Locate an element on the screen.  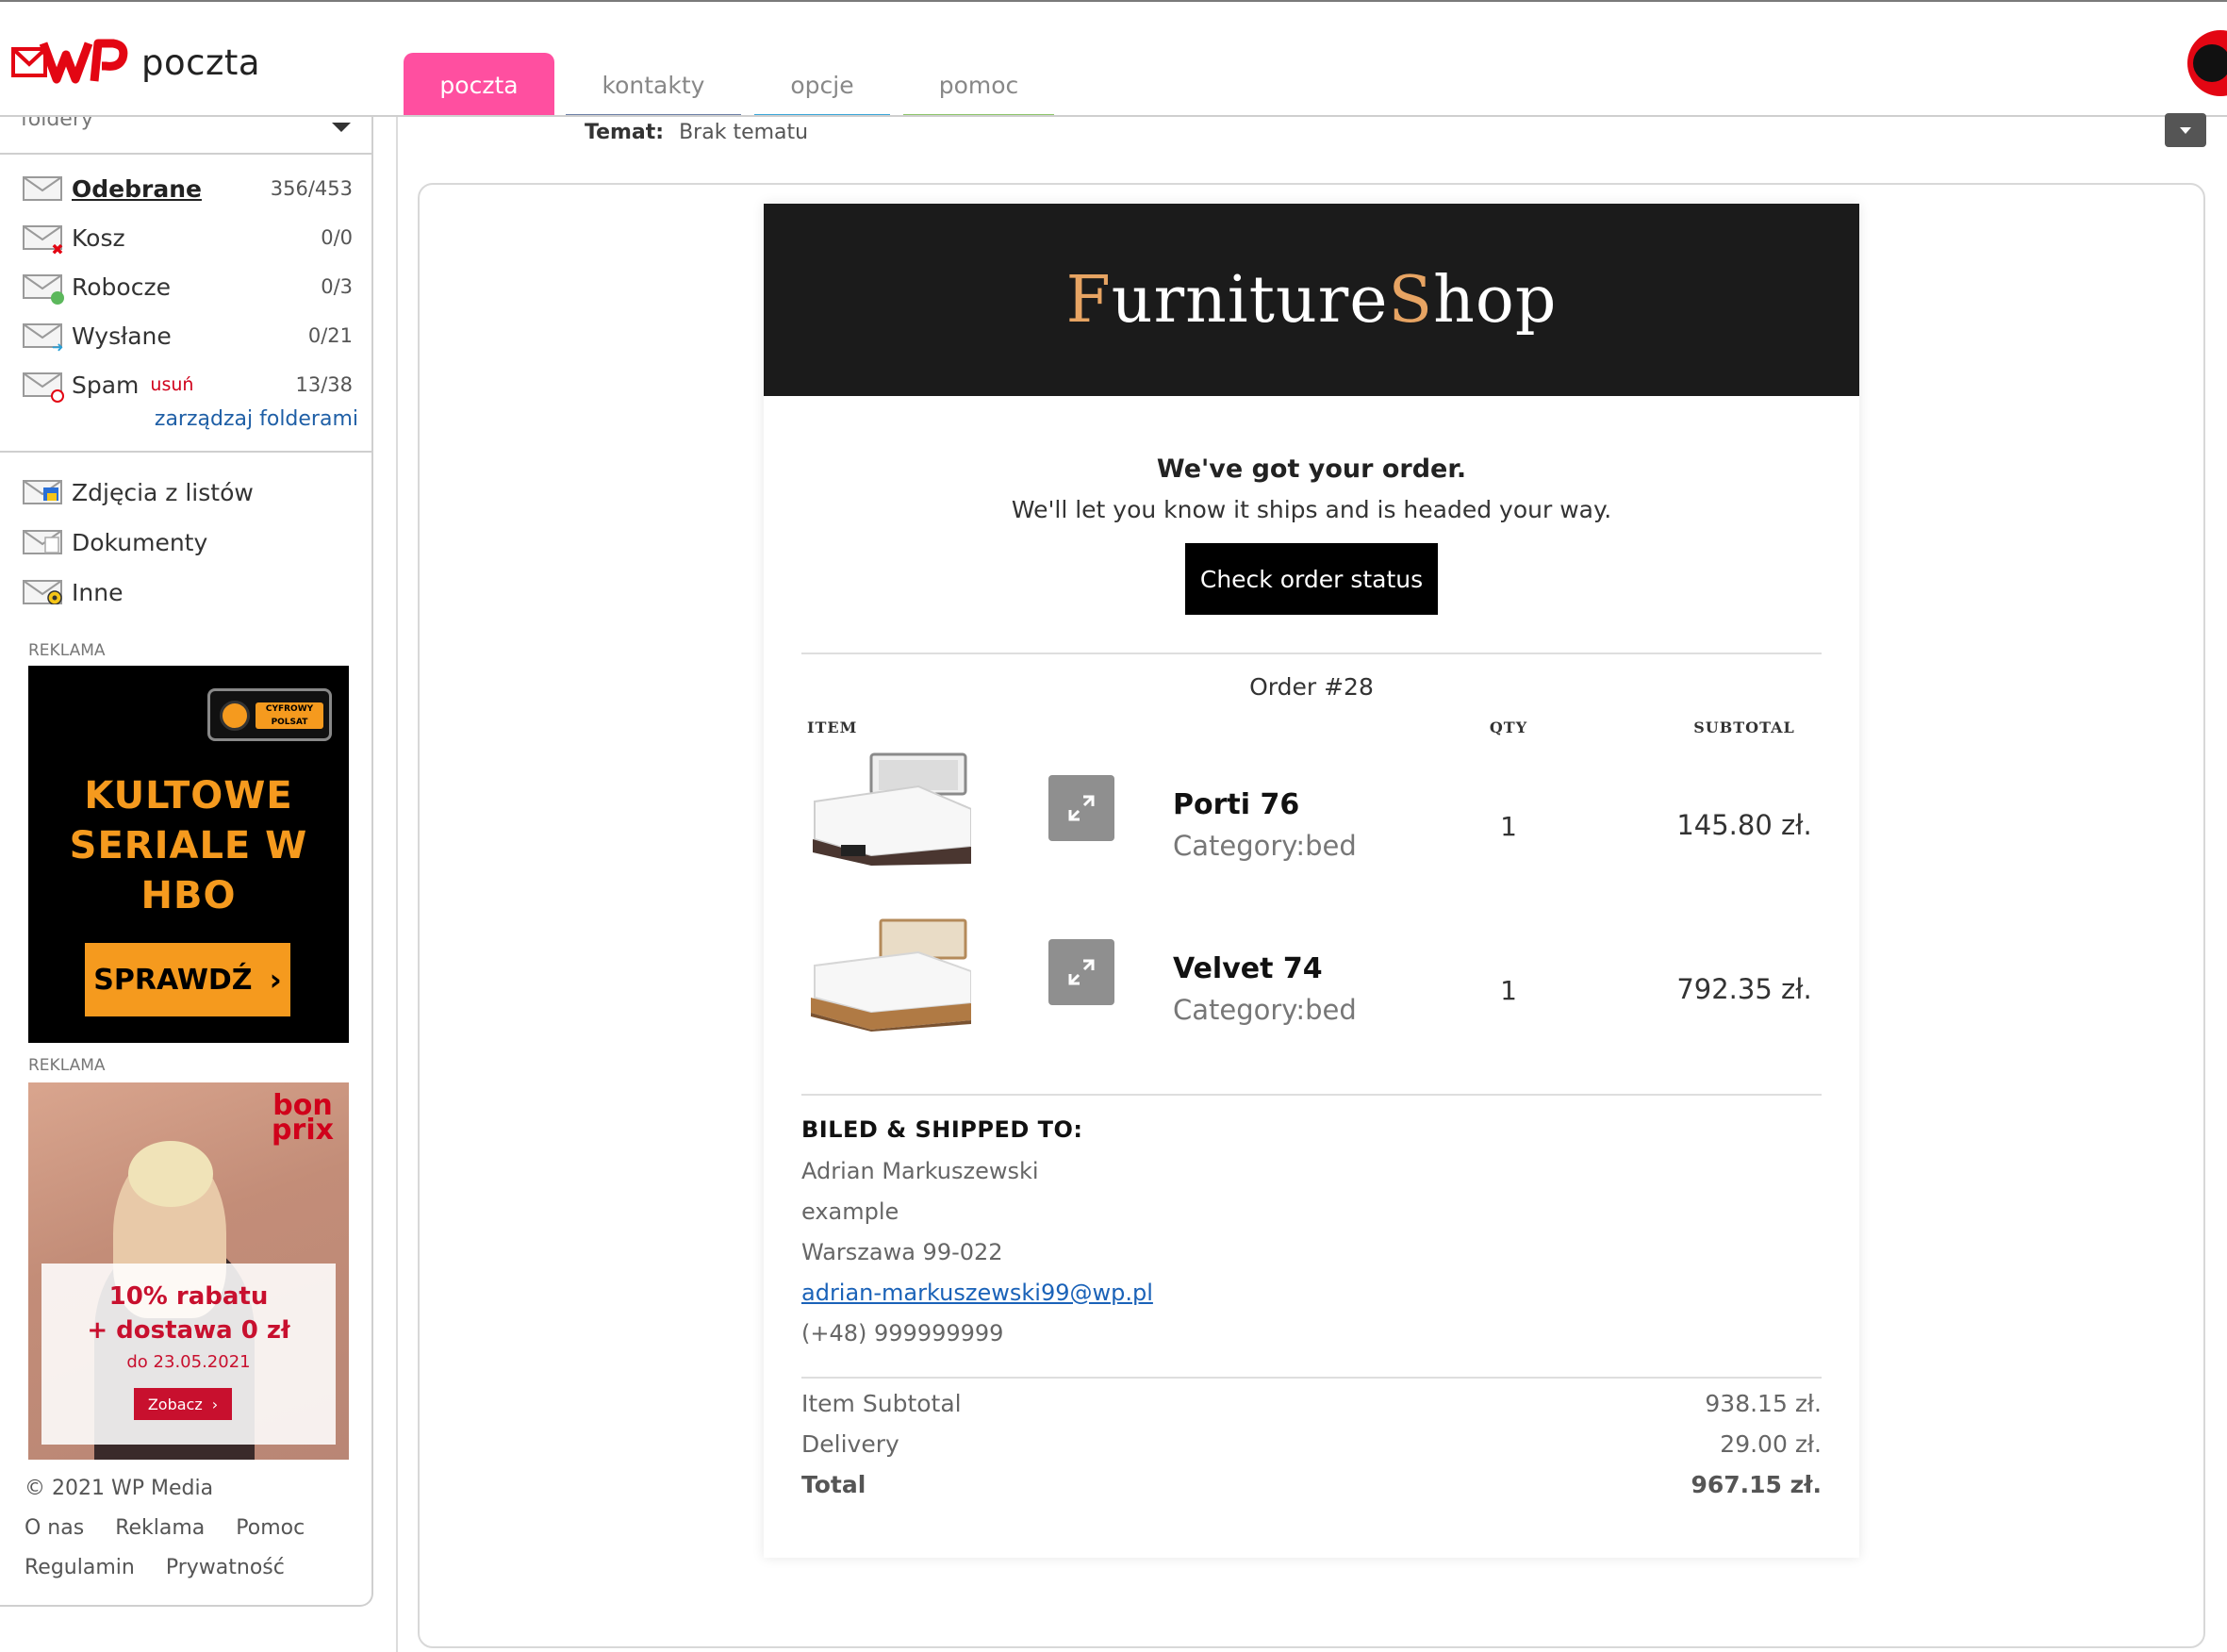
item-subtotal-value: 938.15 zł. is located at coordinates (1763, 1403).